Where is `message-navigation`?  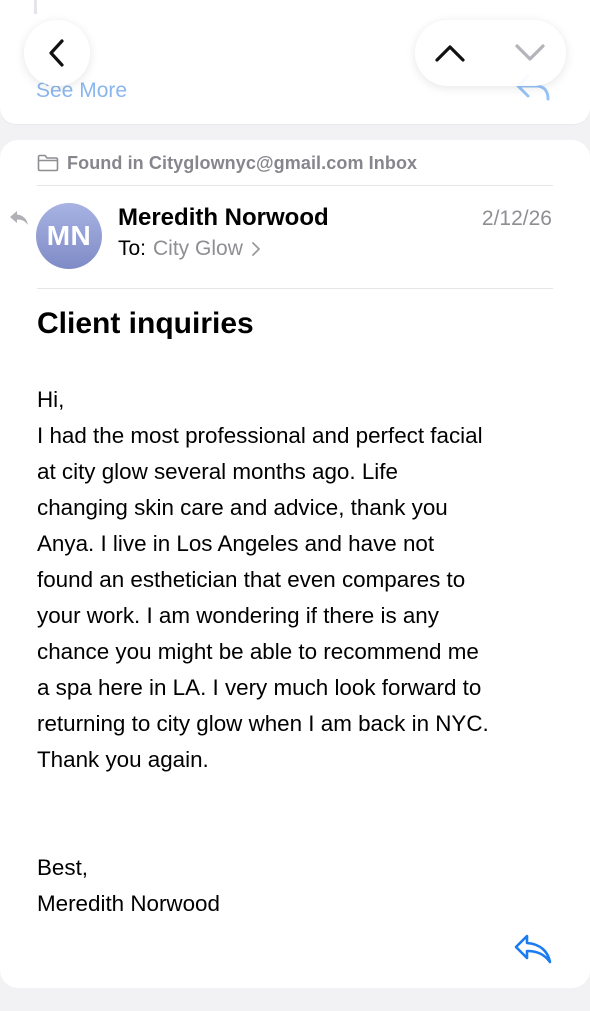
message-navigation is located at coordinates (490, 53).